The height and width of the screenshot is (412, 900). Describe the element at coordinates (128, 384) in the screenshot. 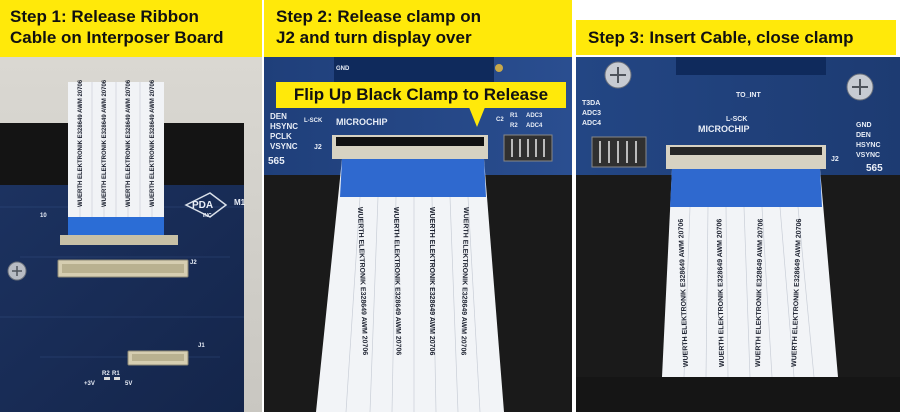

I see `silk-5v: 5V` at that location.